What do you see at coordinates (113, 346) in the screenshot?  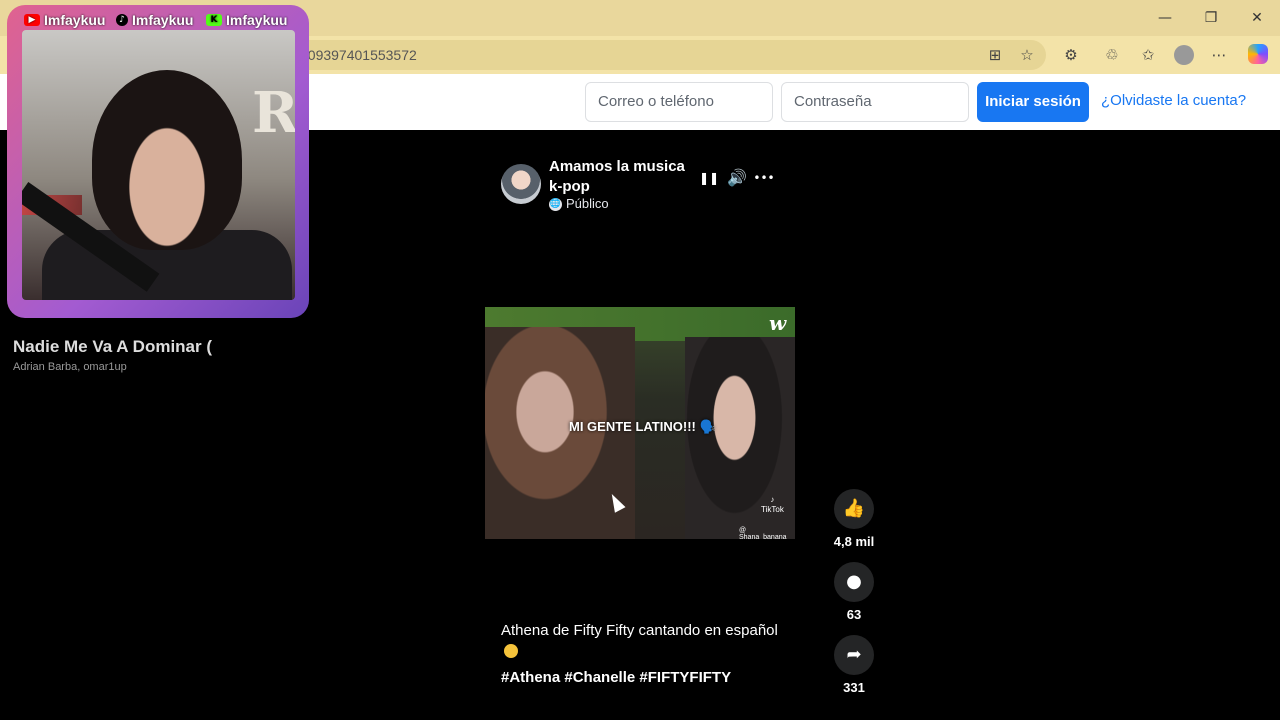 I see `now-playing-title: Nadie Me Va A Dominar (` at bounding box center [113, 346].